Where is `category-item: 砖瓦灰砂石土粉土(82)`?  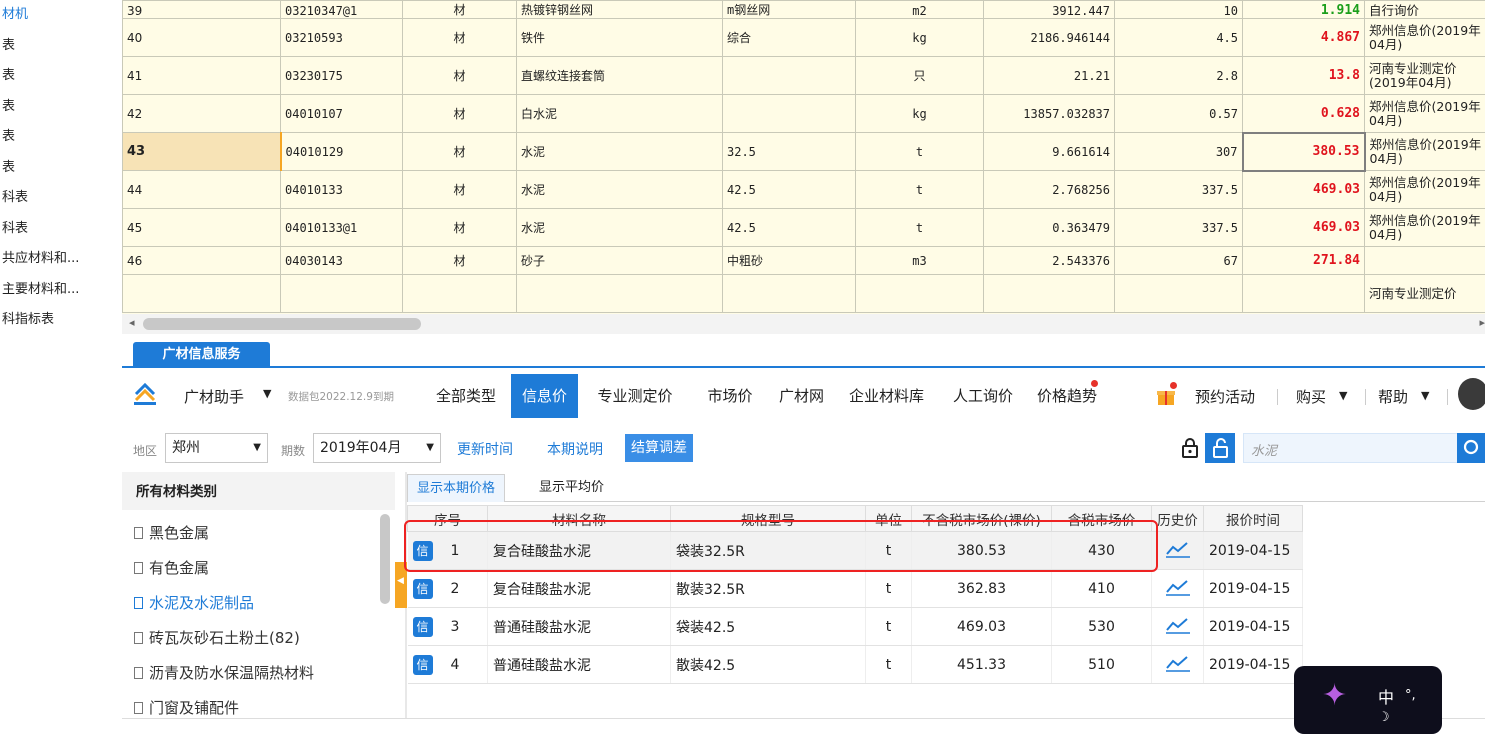
category-item: 砖瓦灰砂石土粉土(82) is located at coordinates (258, 638).